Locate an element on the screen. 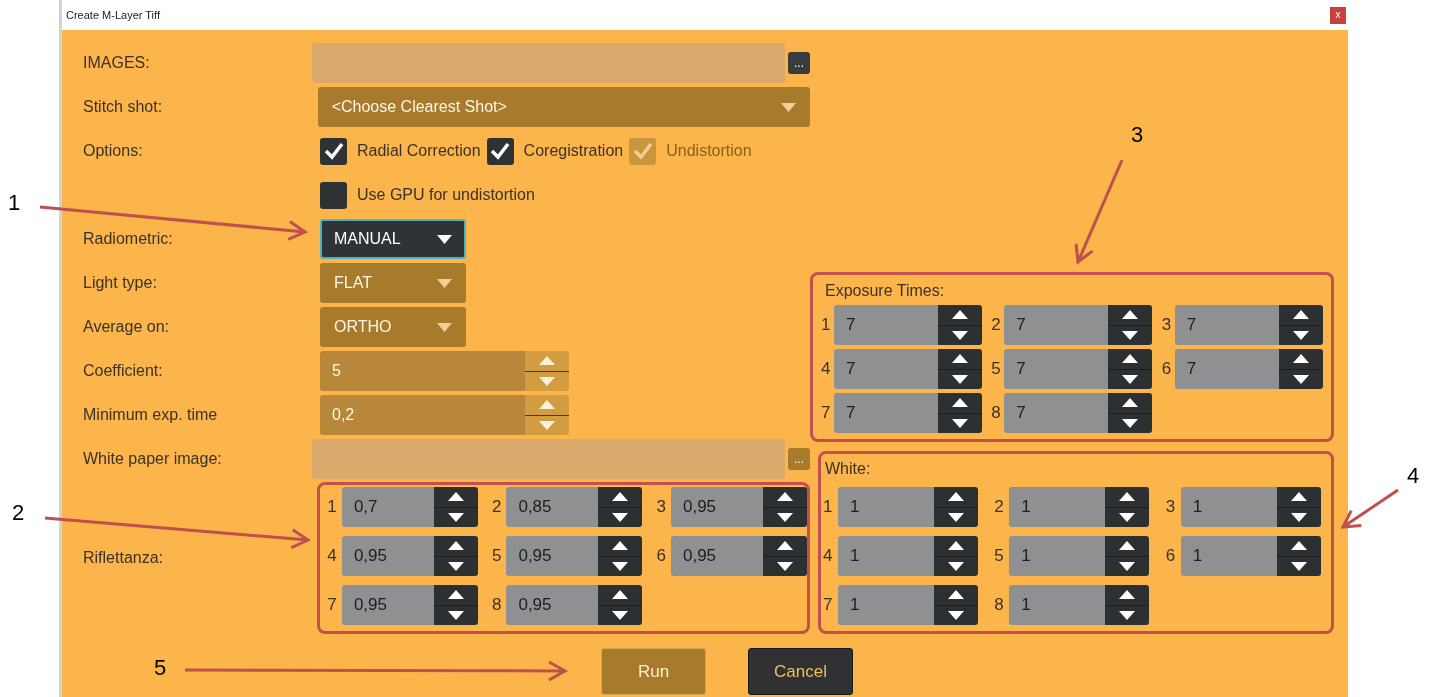  field-number: 8 is located at coordinates (497, 605).